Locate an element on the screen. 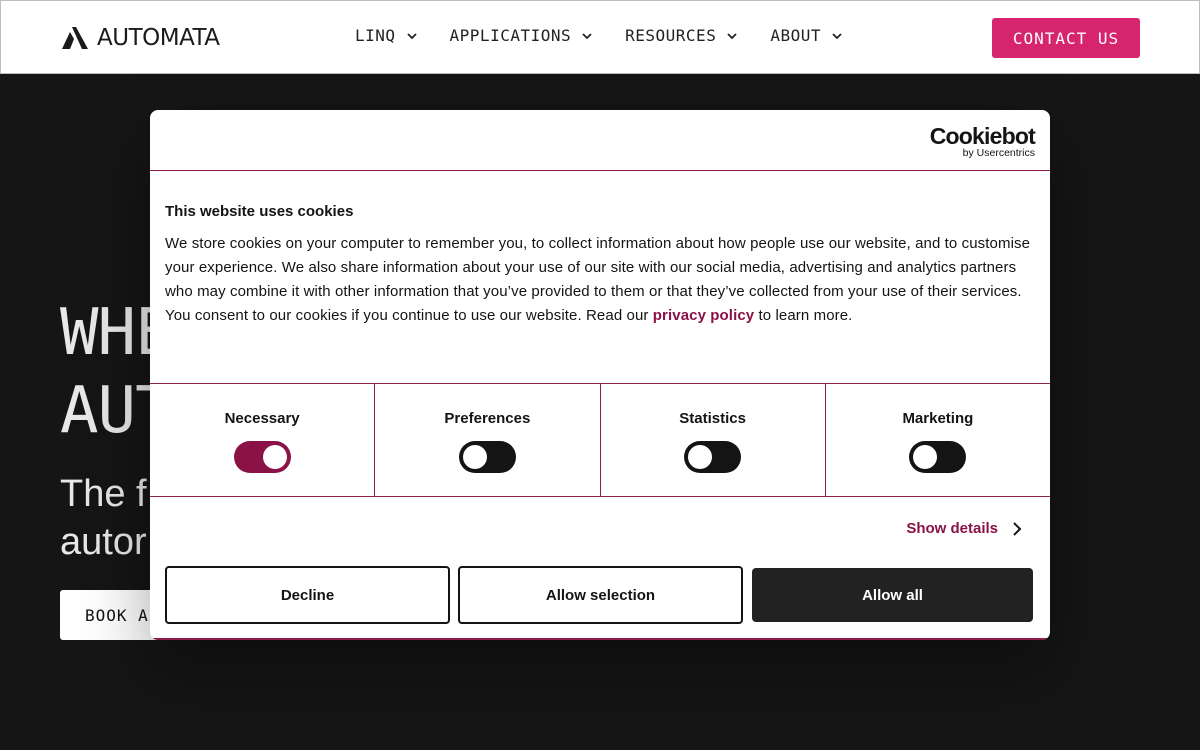 This screenshot has width=1200, height=750. hero-subtitle-line: autor is located at coordinates (103, 542).